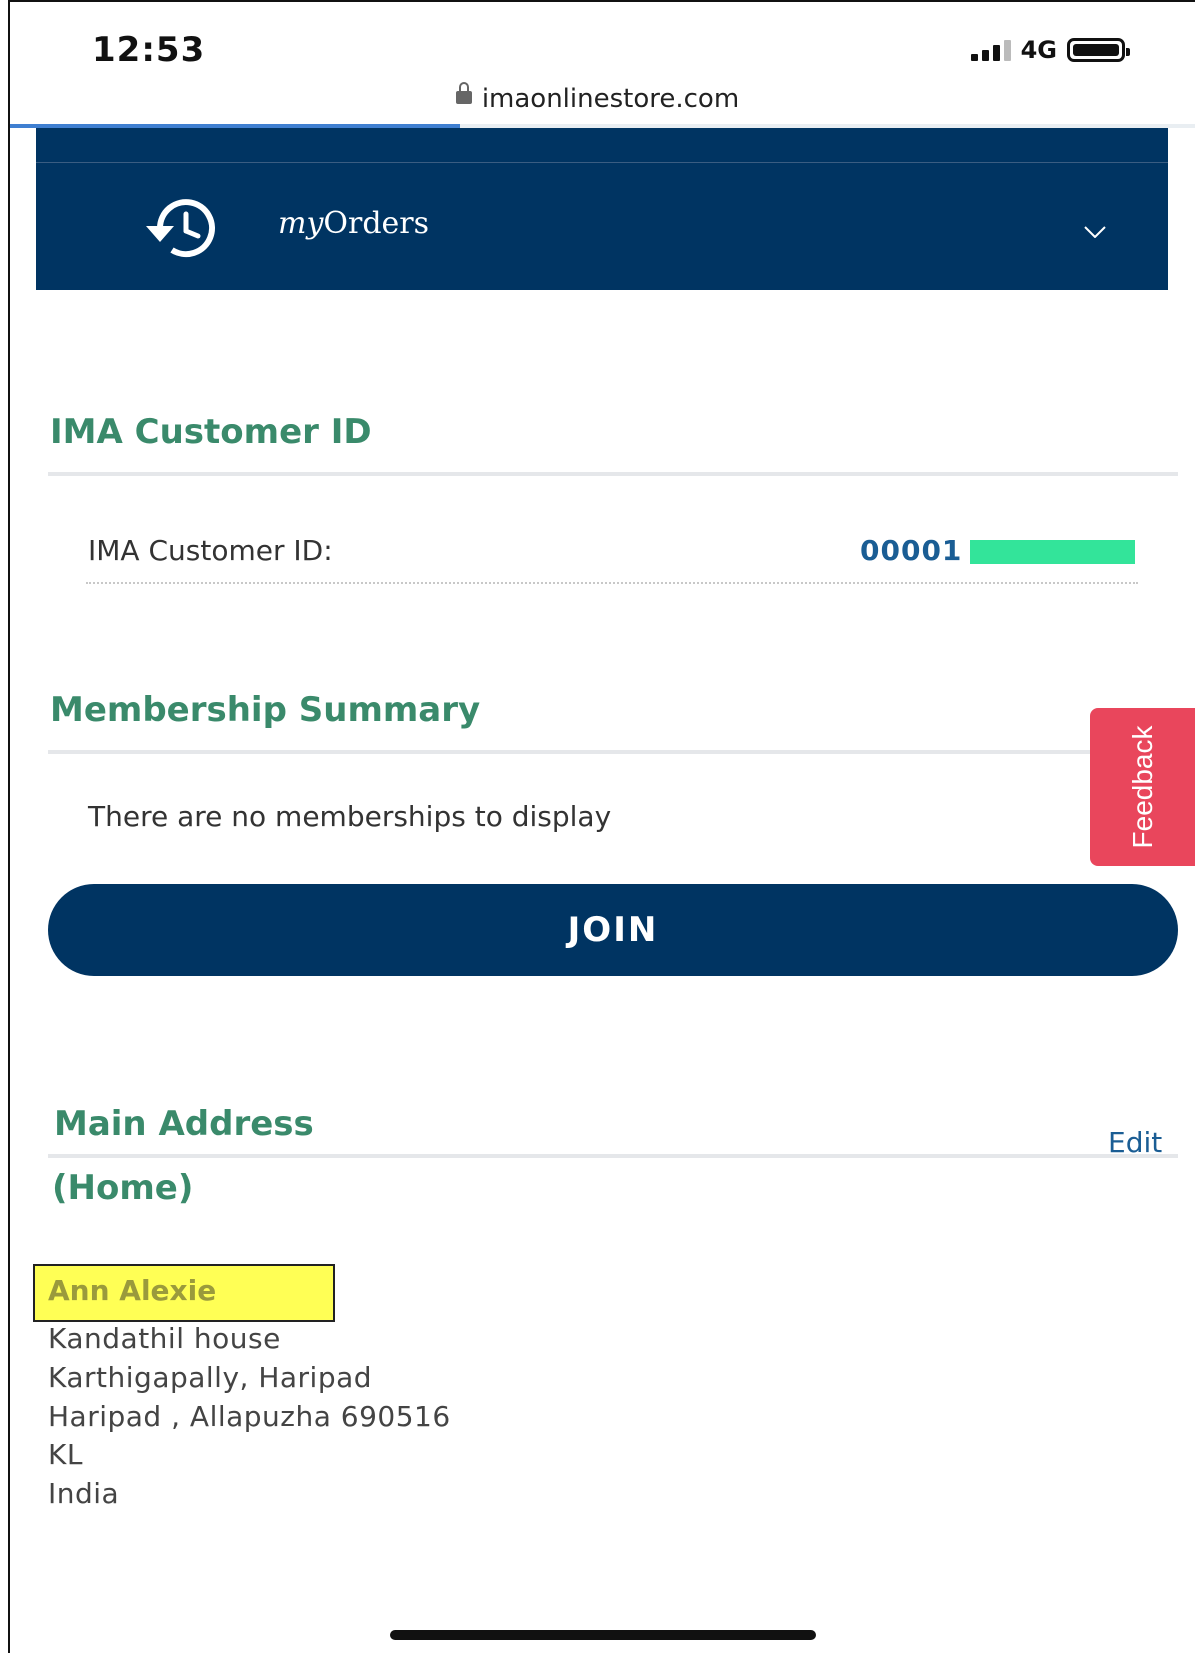 The image size is (1195, 1653). Describe the element at coordinates (613, 474) in the screenshot. I see `customer-id-heading-rule` at that location.